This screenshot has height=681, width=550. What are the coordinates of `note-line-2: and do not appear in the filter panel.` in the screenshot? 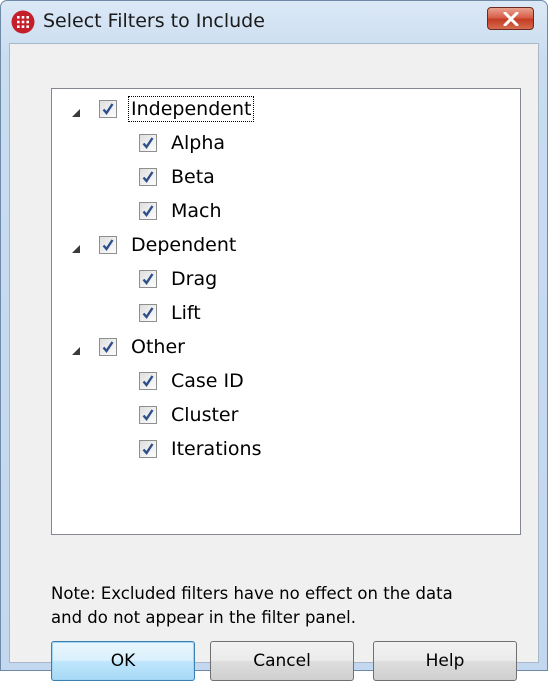 It's located at (203, 617).